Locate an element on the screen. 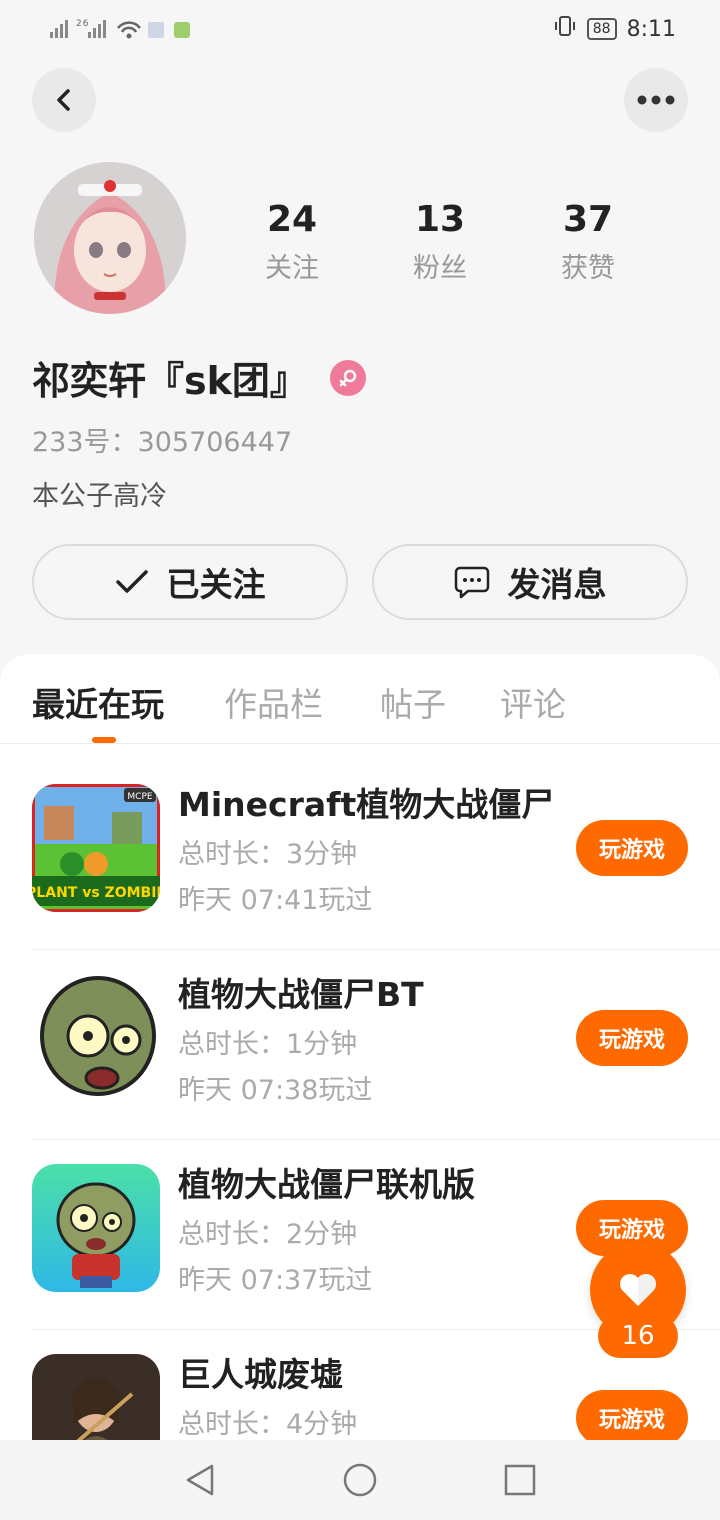 The image size is (720, 1520). like-count: 16 is located at coordinates (638, 1336).